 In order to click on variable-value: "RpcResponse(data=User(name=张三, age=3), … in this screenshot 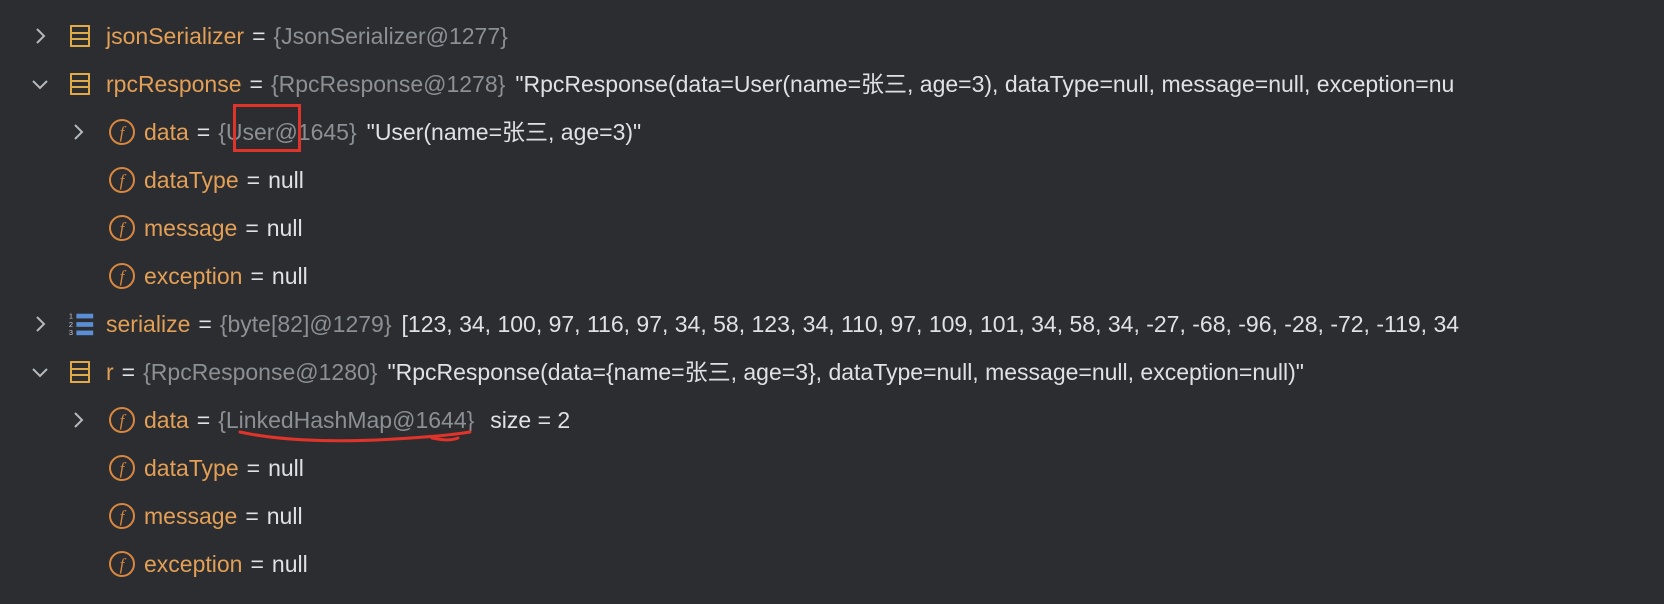, I will do `click(985, 84)`.